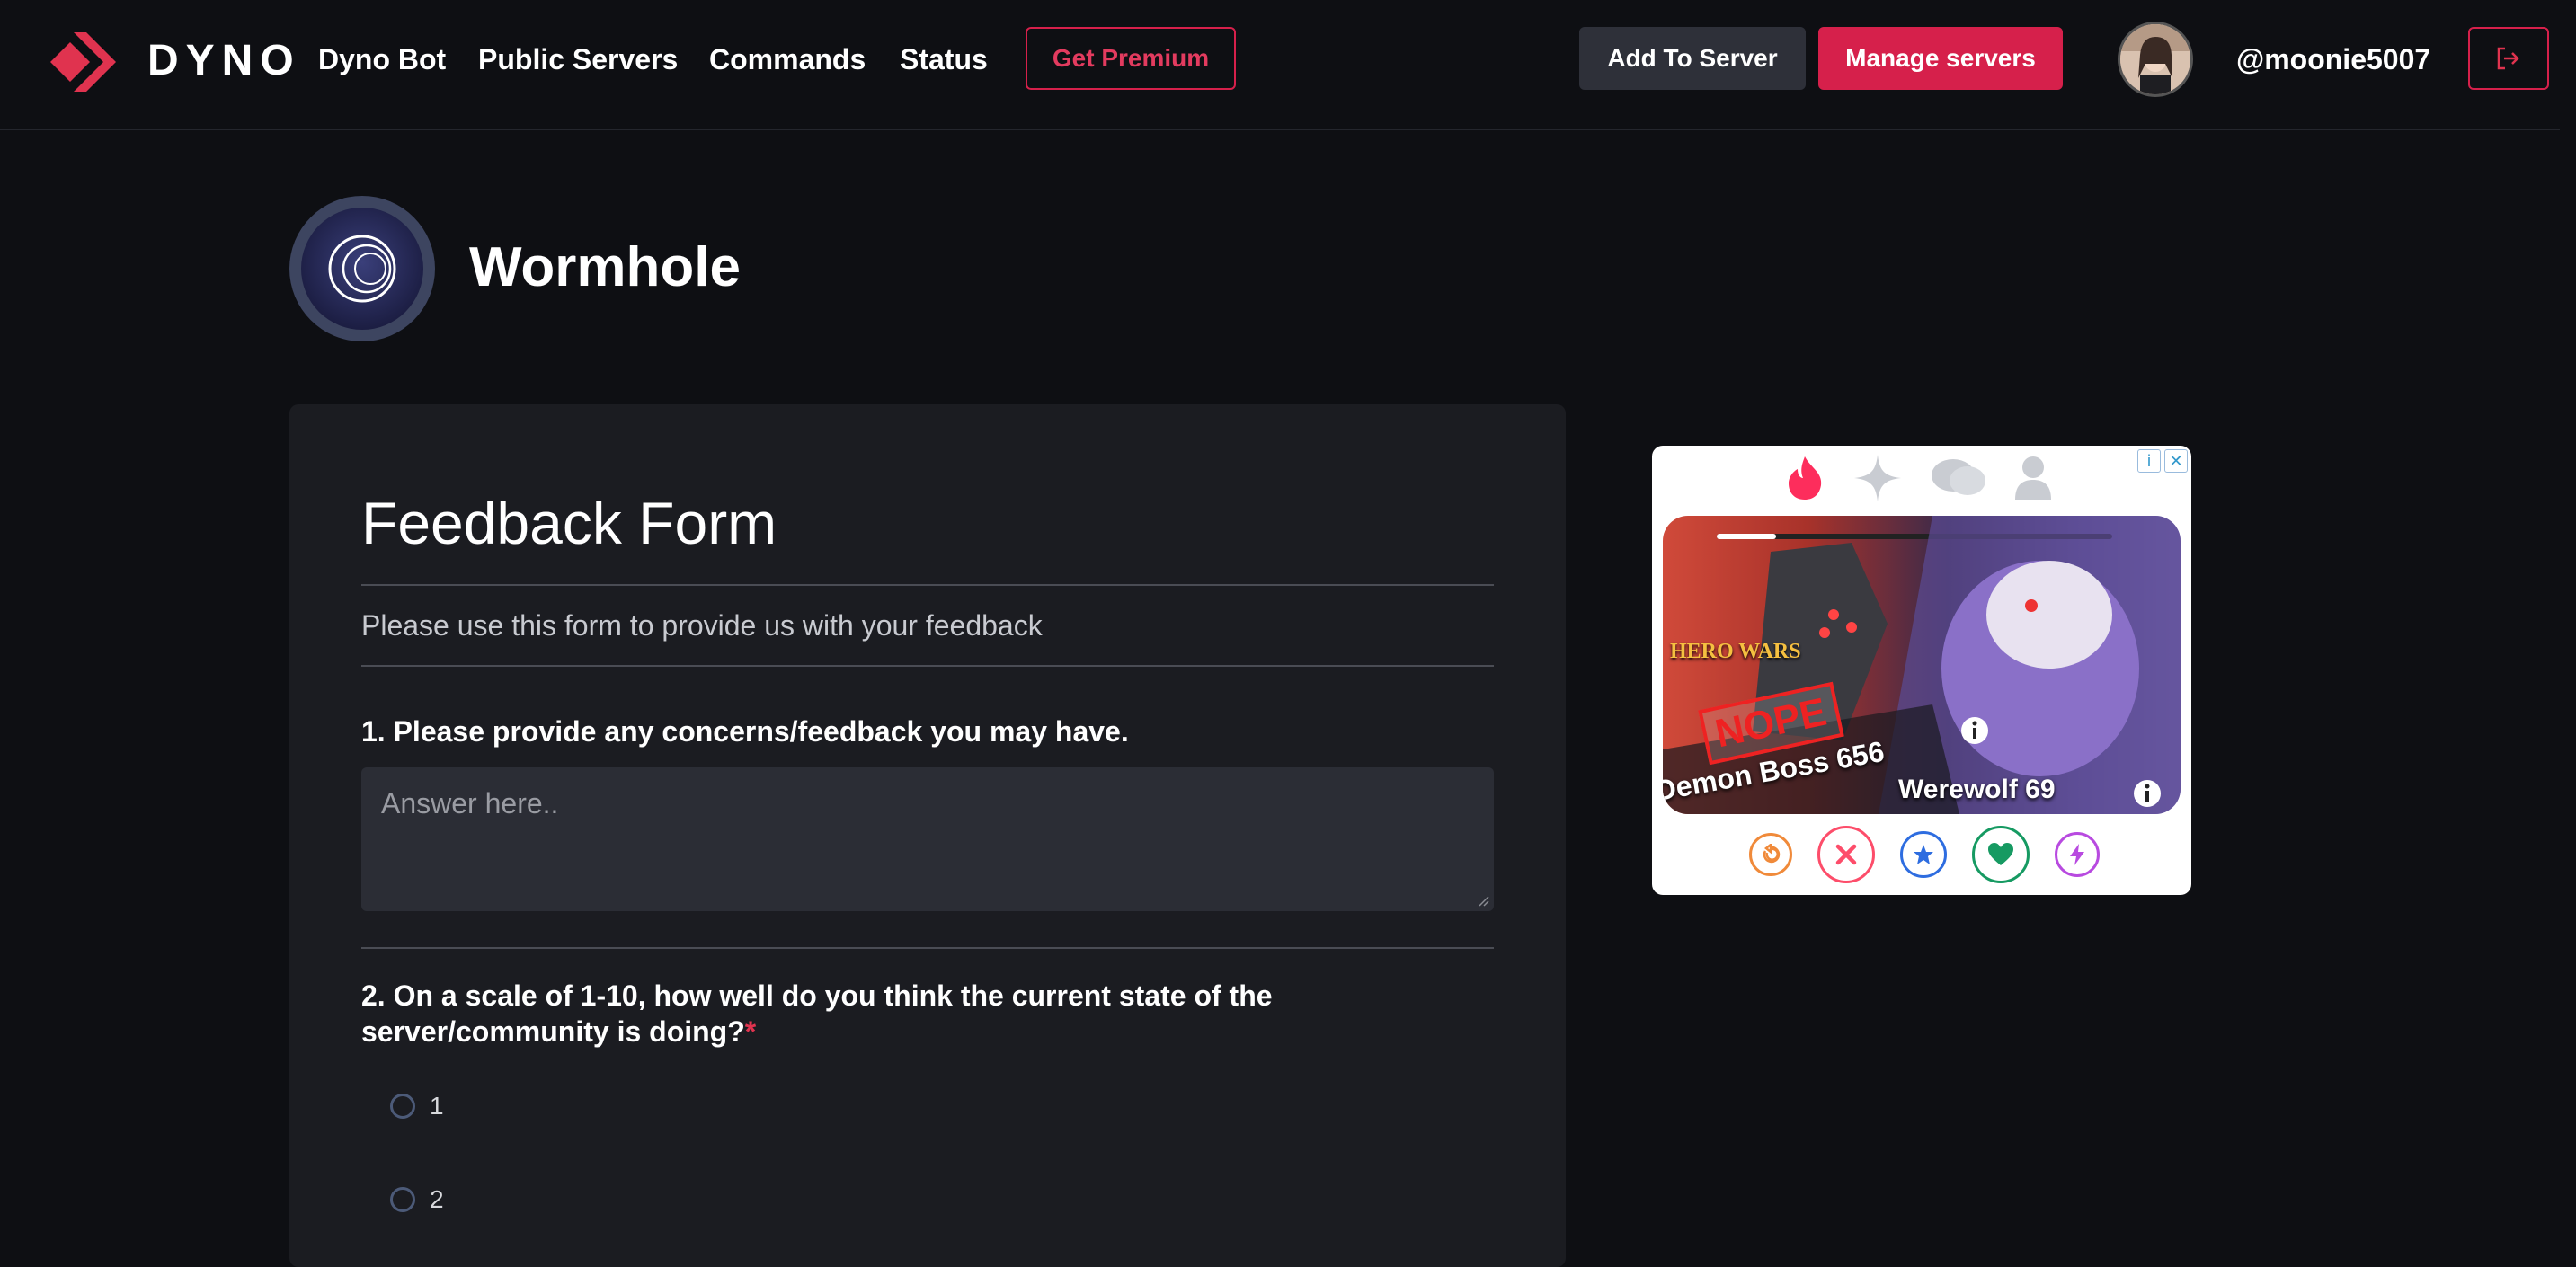  Describe the element at coordinates (437, 1199) in the screenshot. I see `radio-option-label: 2` at that location.